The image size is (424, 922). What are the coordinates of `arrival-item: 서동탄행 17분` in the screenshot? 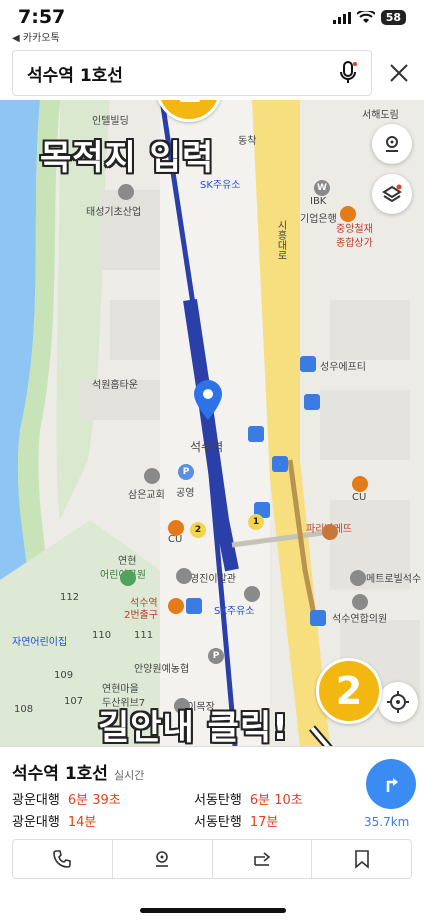 It's located at (236, 820).